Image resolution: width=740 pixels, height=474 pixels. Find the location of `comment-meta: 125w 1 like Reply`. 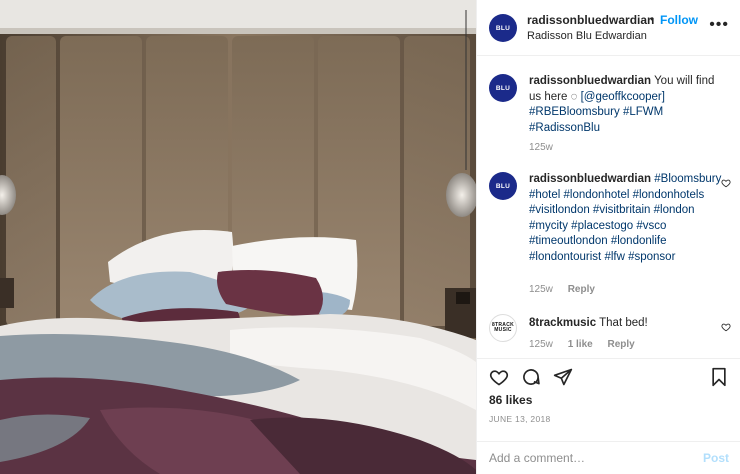

comment-meta: 125w 1 like Reply is located at coordinates (588, 344).